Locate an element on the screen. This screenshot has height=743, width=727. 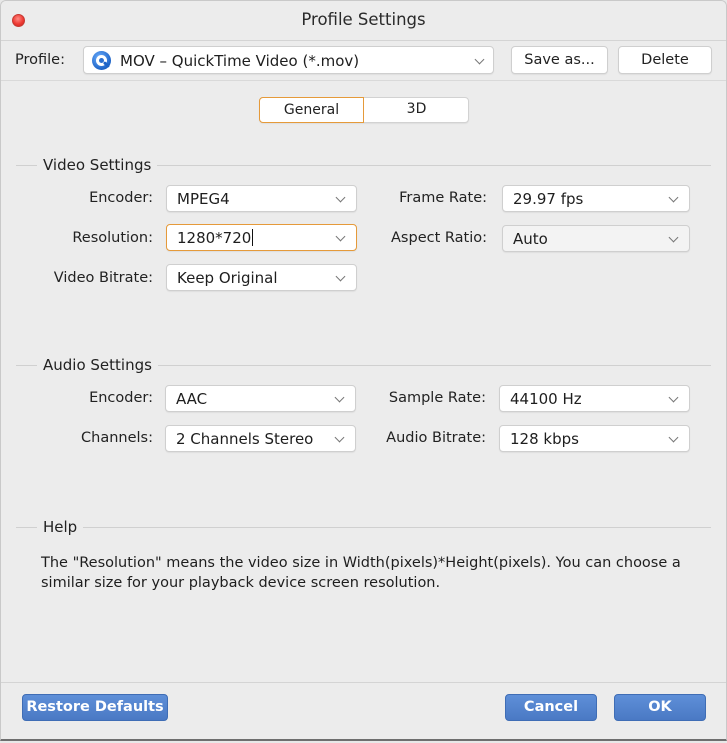
frame-rate-select: 29.97 fps is located at coordinates (596, 198).